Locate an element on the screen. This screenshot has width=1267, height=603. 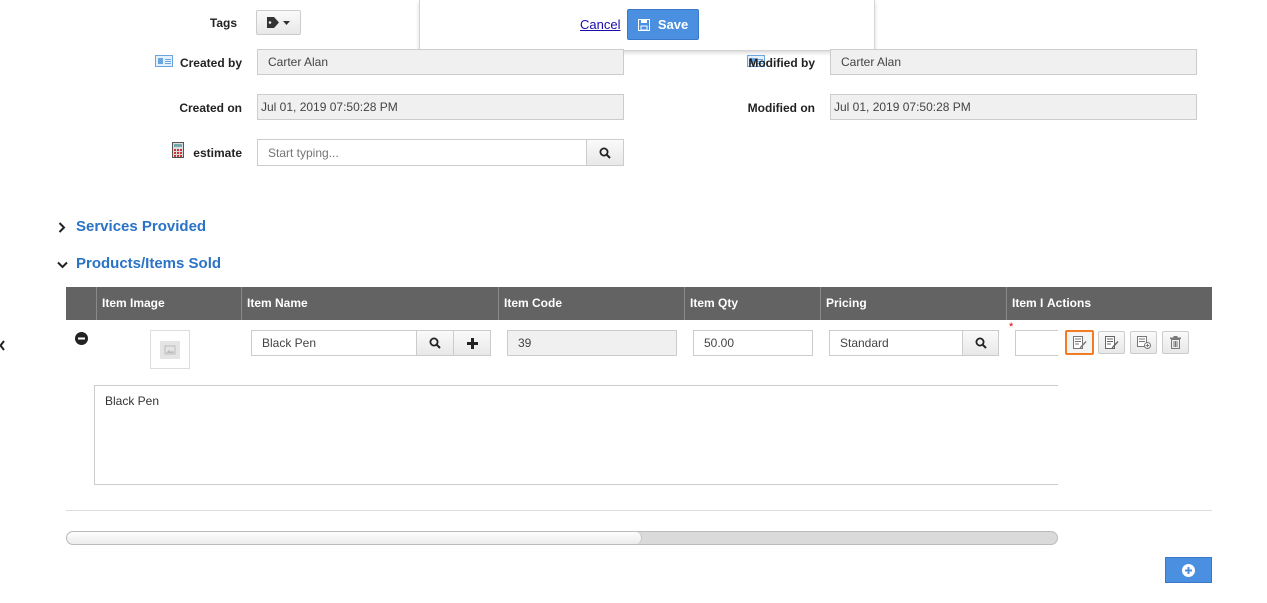
item-description-textarea: Black Pen is located at coordinates (576, 435).